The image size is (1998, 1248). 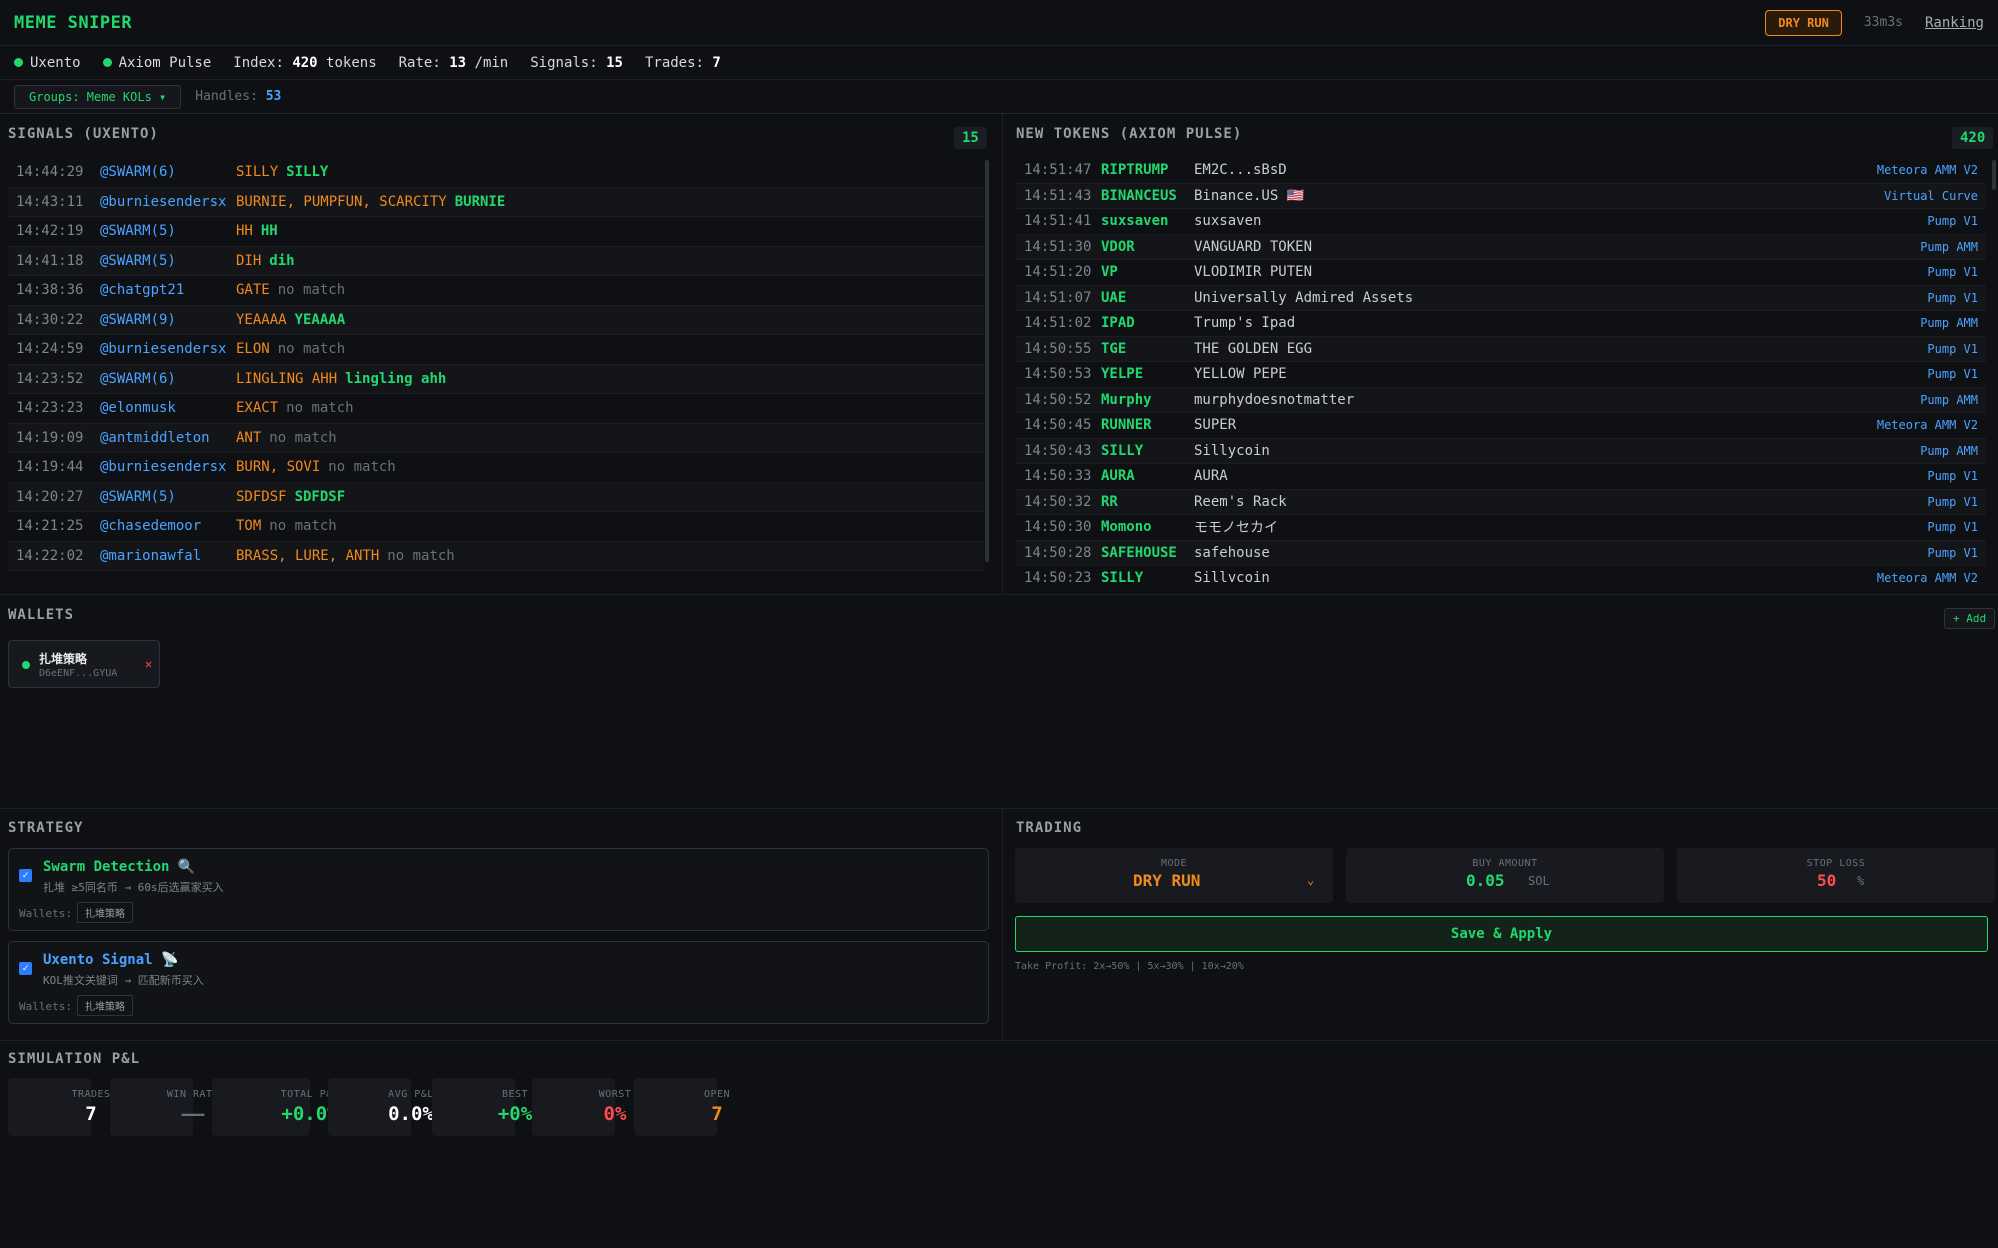 What do you see at coordinates (1501, 574) in the screenshot?
I see `token-row: 14:50:23 SILLY Sillycoin Meteora AMM V2` at bounding box center [1501, 574].